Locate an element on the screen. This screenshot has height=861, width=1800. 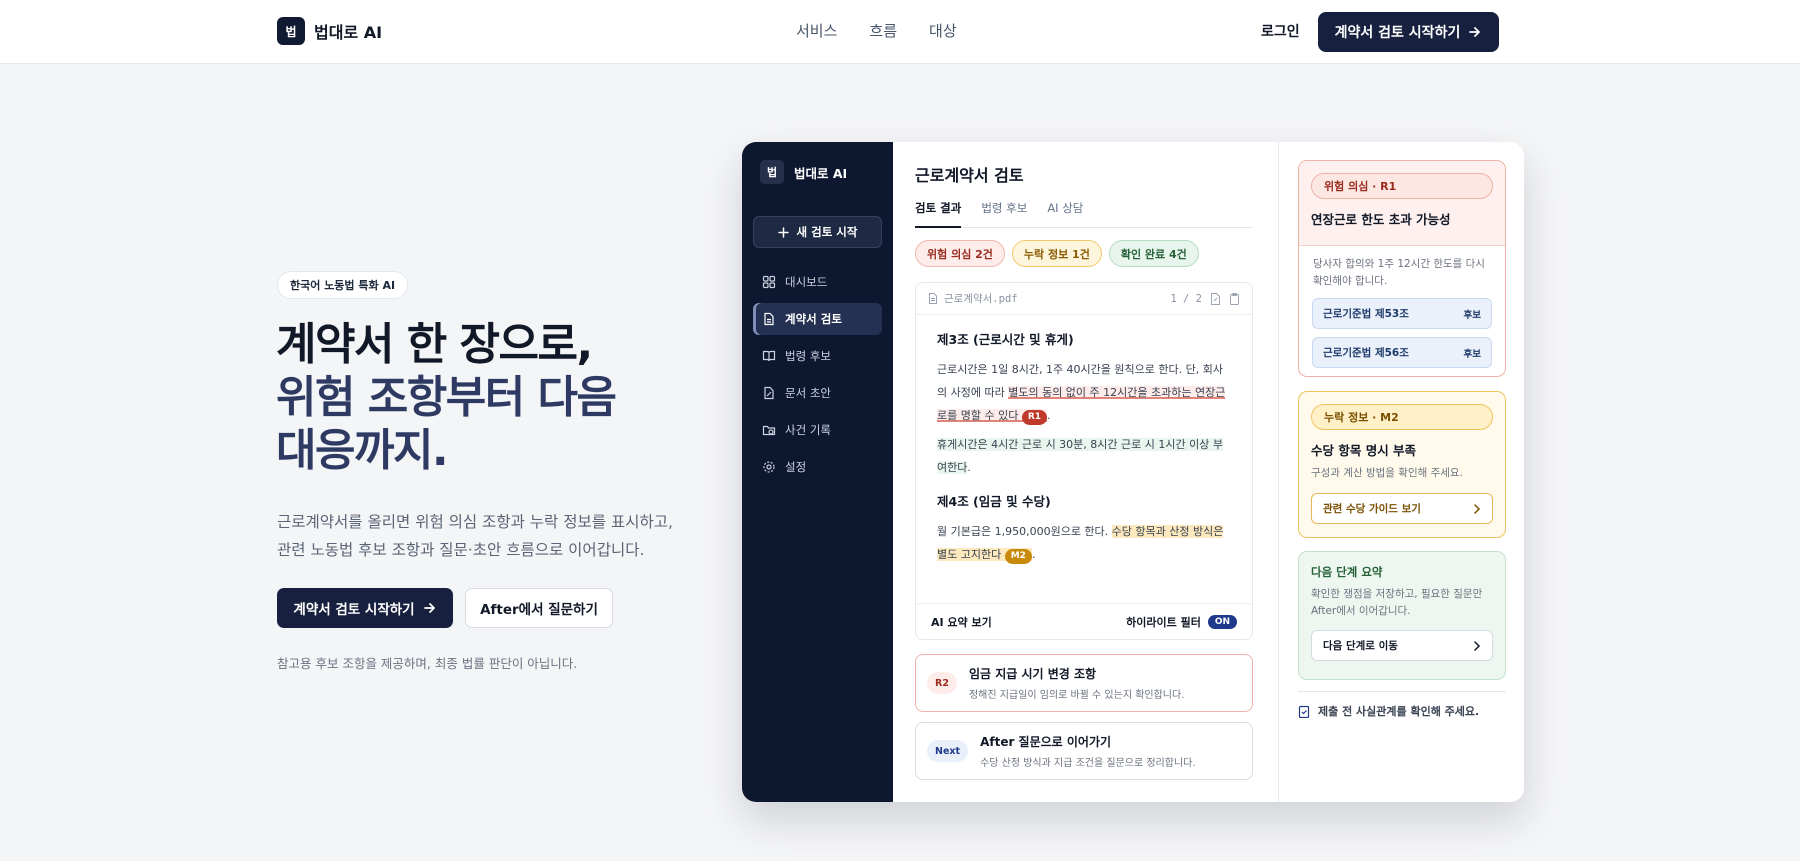
login-link: 로그인 is located at coordinates (1280, 31).